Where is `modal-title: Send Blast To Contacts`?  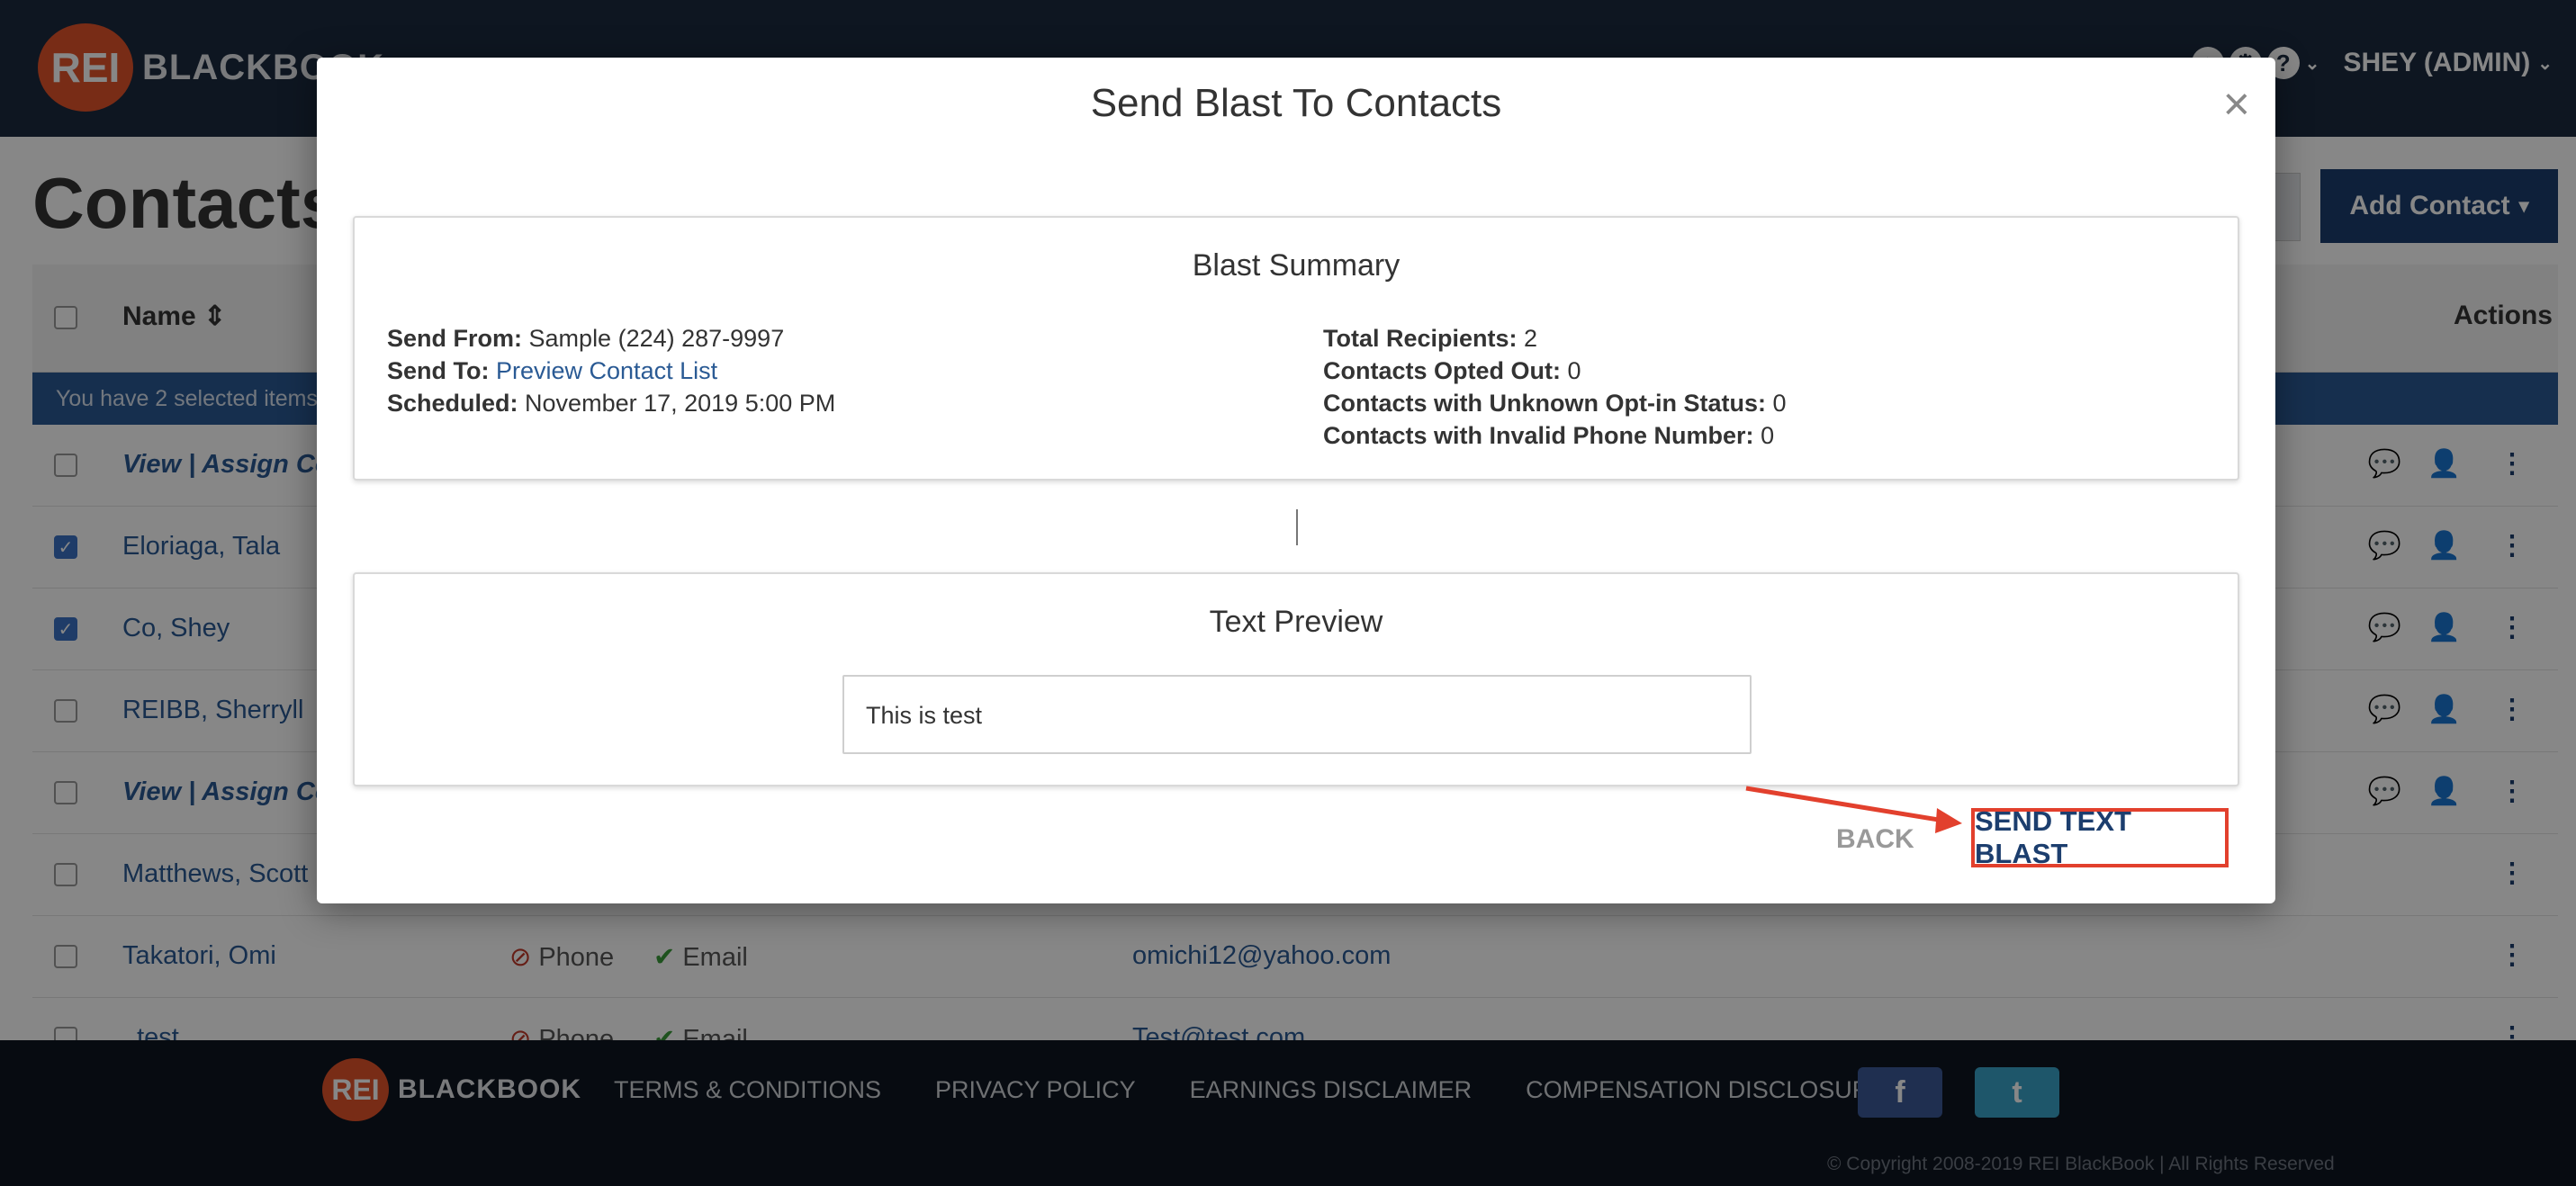 modal-title: Send Blast To Contacts is located at coordinates (1296, 103).